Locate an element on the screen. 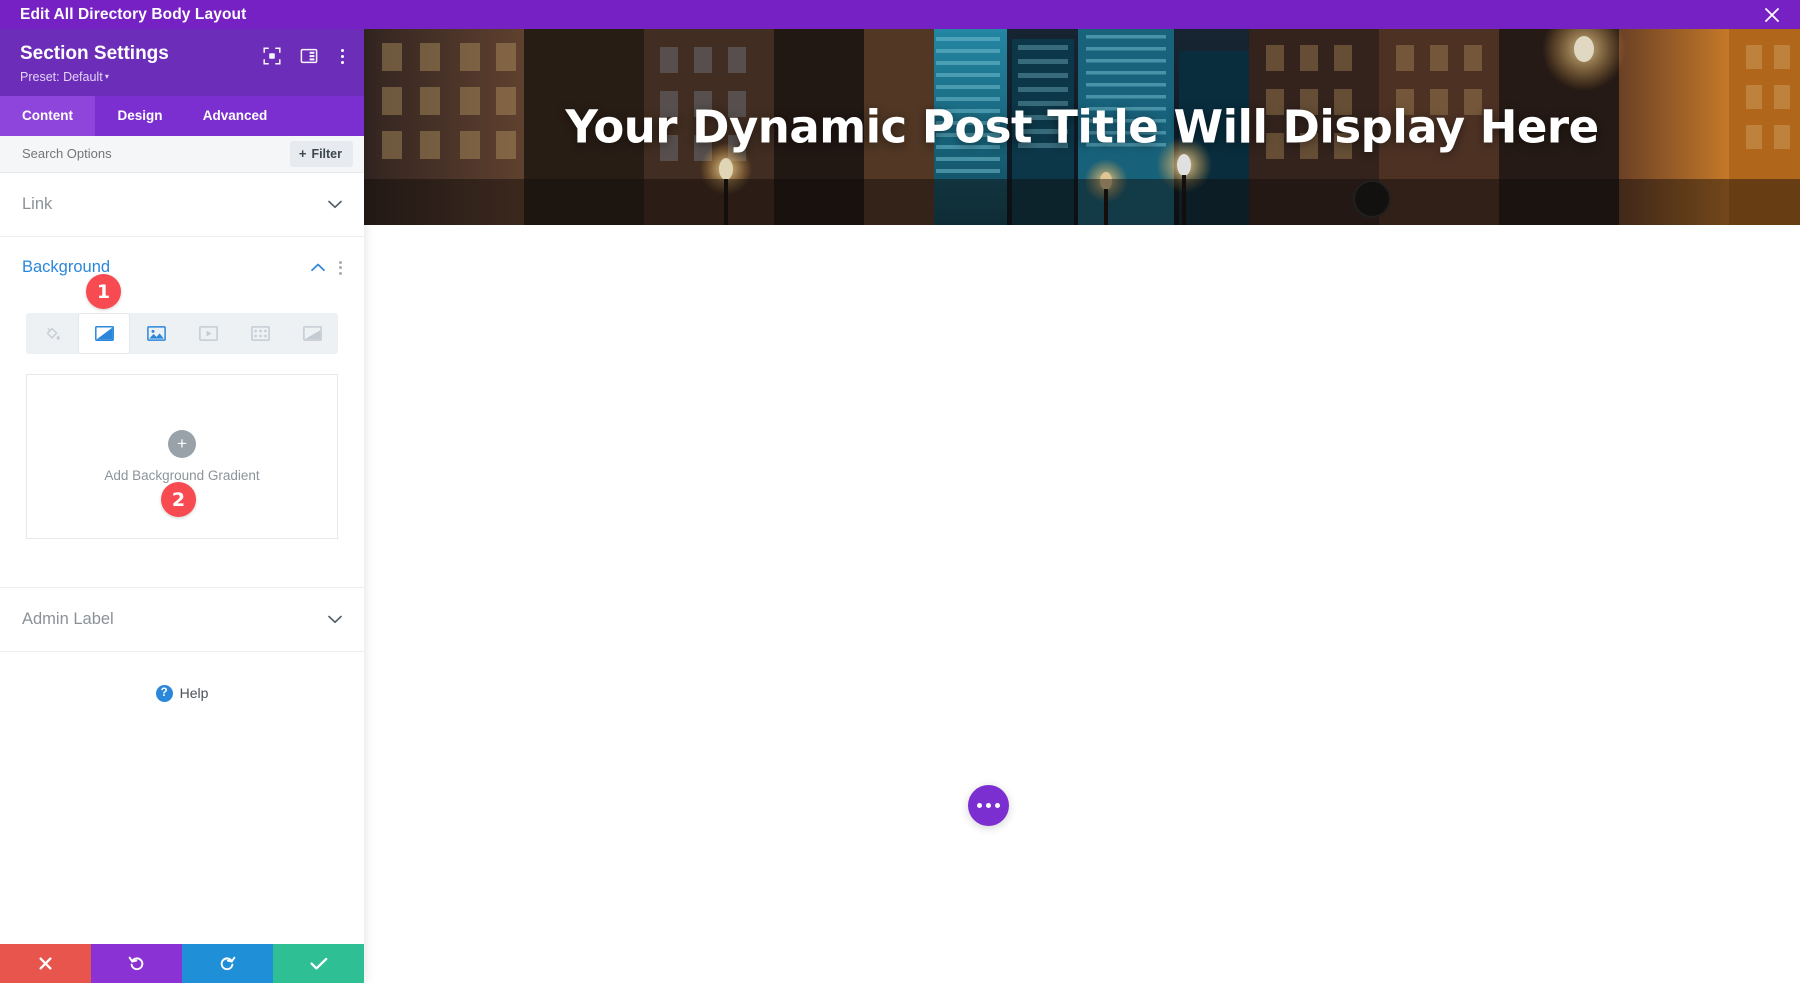  filter-button: + Filter is located at coordinates (321, 153).